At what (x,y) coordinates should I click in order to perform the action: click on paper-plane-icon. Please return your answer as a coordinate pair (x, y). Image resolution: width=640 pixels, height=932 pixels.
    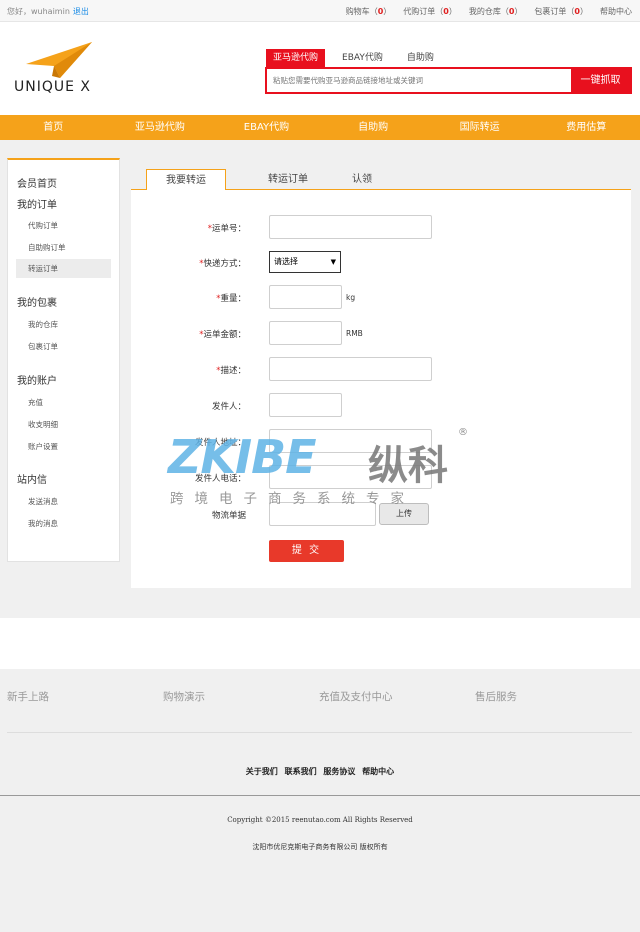
    Looking at the image, I should click on (59, 60).